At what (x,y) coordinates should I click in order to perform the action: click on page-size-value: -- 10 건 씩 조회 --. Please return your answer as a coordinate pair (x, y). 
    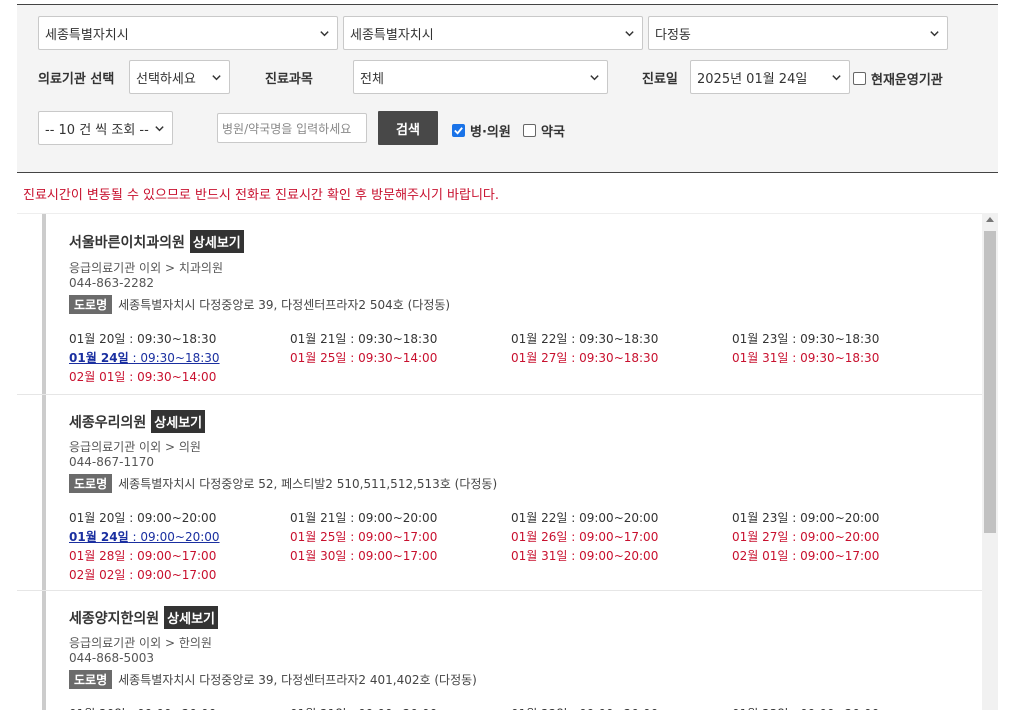
    Looking at the image, I should click on (97, 130).